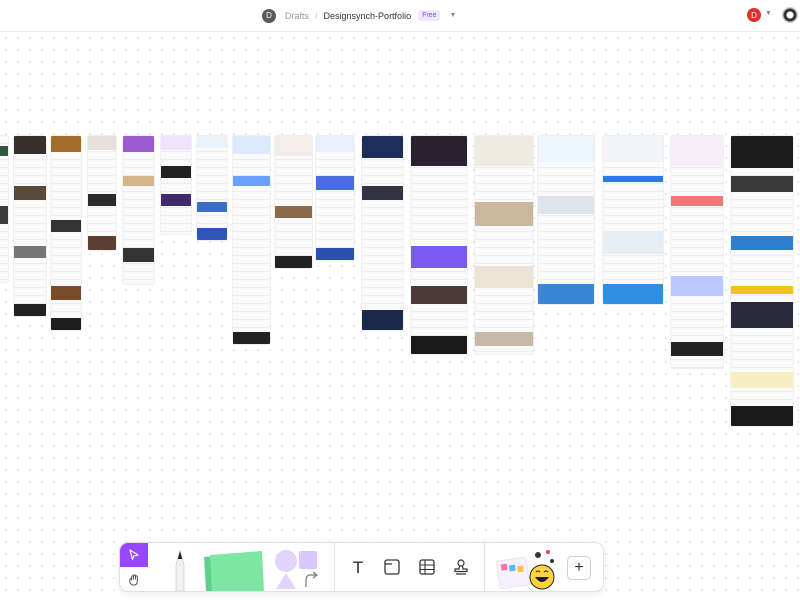  I want to click on camera-aperture-icon, so click(790, 15).